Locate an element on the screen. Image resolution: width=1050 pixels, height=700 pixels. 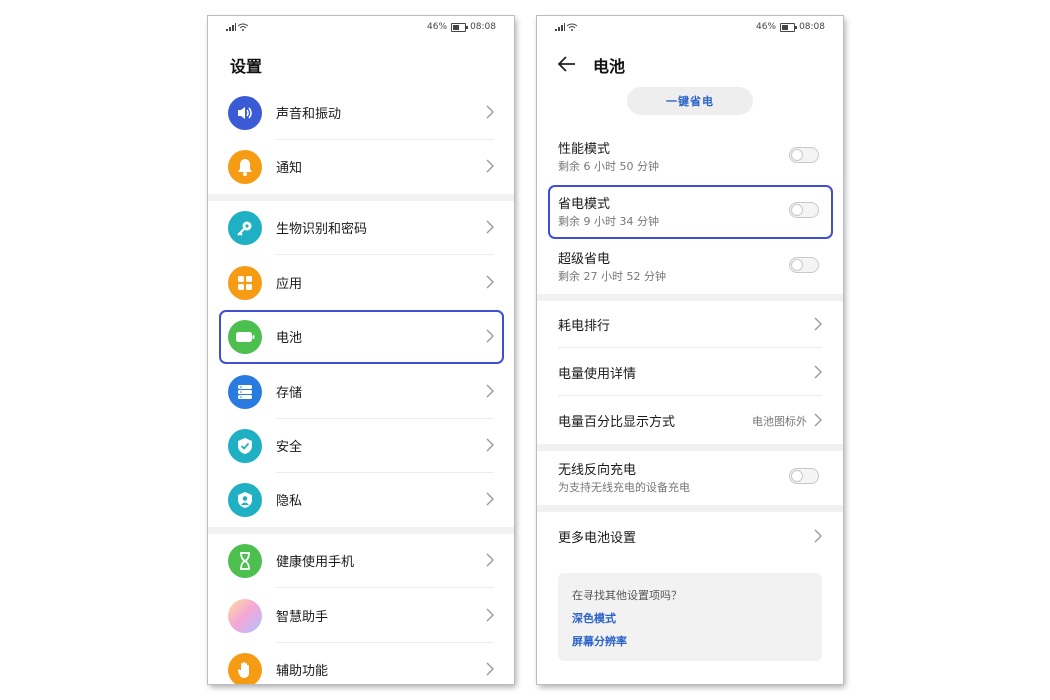
nav-label: 电量百分比显示方式 is located at coordinates (617, 422).